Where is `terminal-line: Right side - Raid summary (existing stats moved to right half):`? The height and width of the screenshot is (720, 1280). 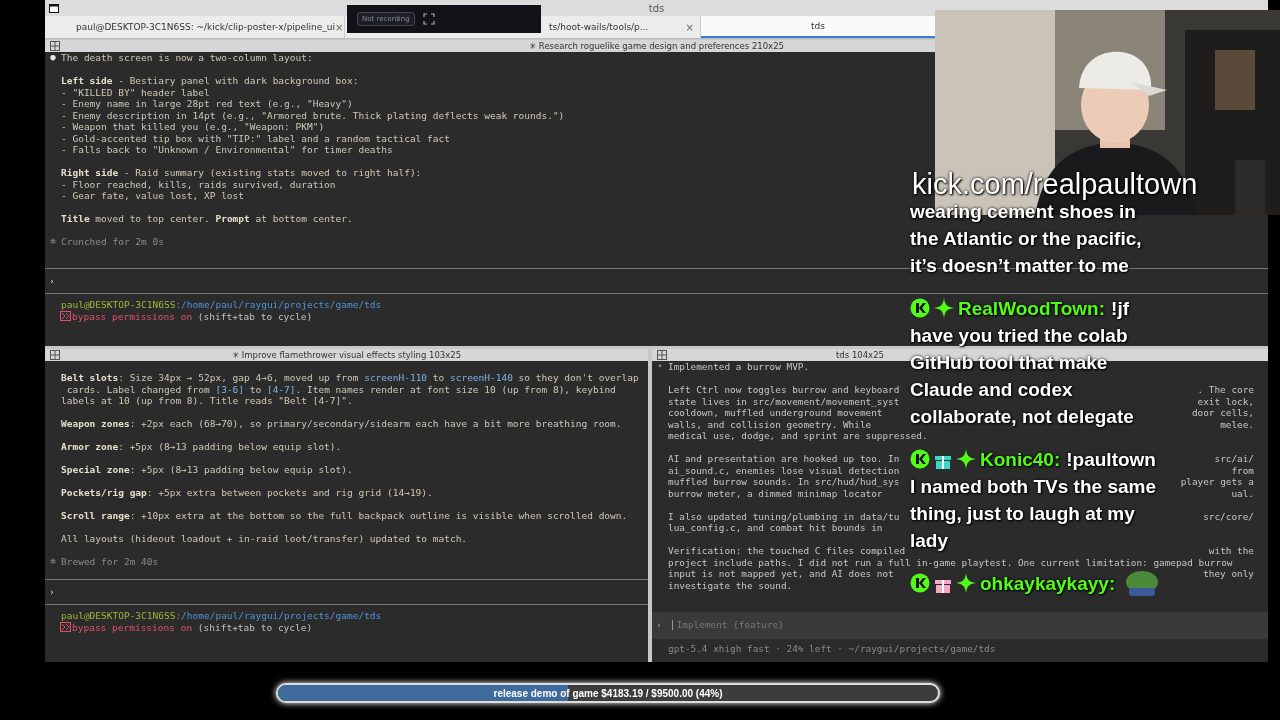
terminal-line: Right side - Raid summary (existing stats moved to right half): is located at coordinates (241, 173).